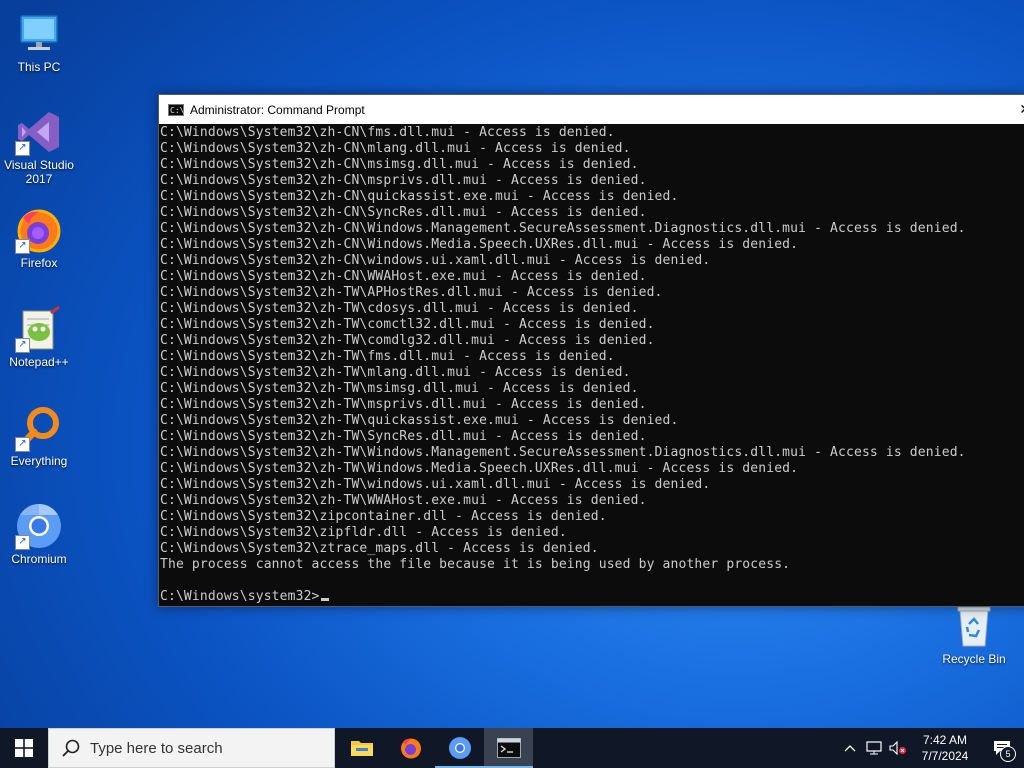 Image resolution: width=1024 pixels, height=768 pixels. I want to click on taskbar-command-prompt, so click(508, 748).